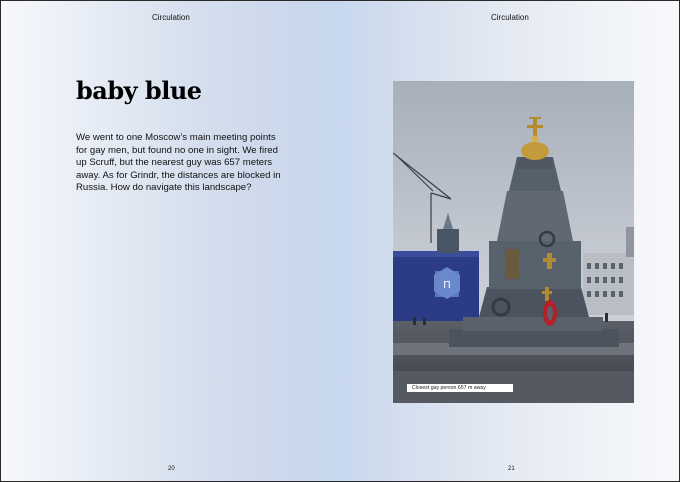 Image resolution: width=680 pixels, height=482 pixels. I want to click on page-number-left: 20, so click(171, 469).